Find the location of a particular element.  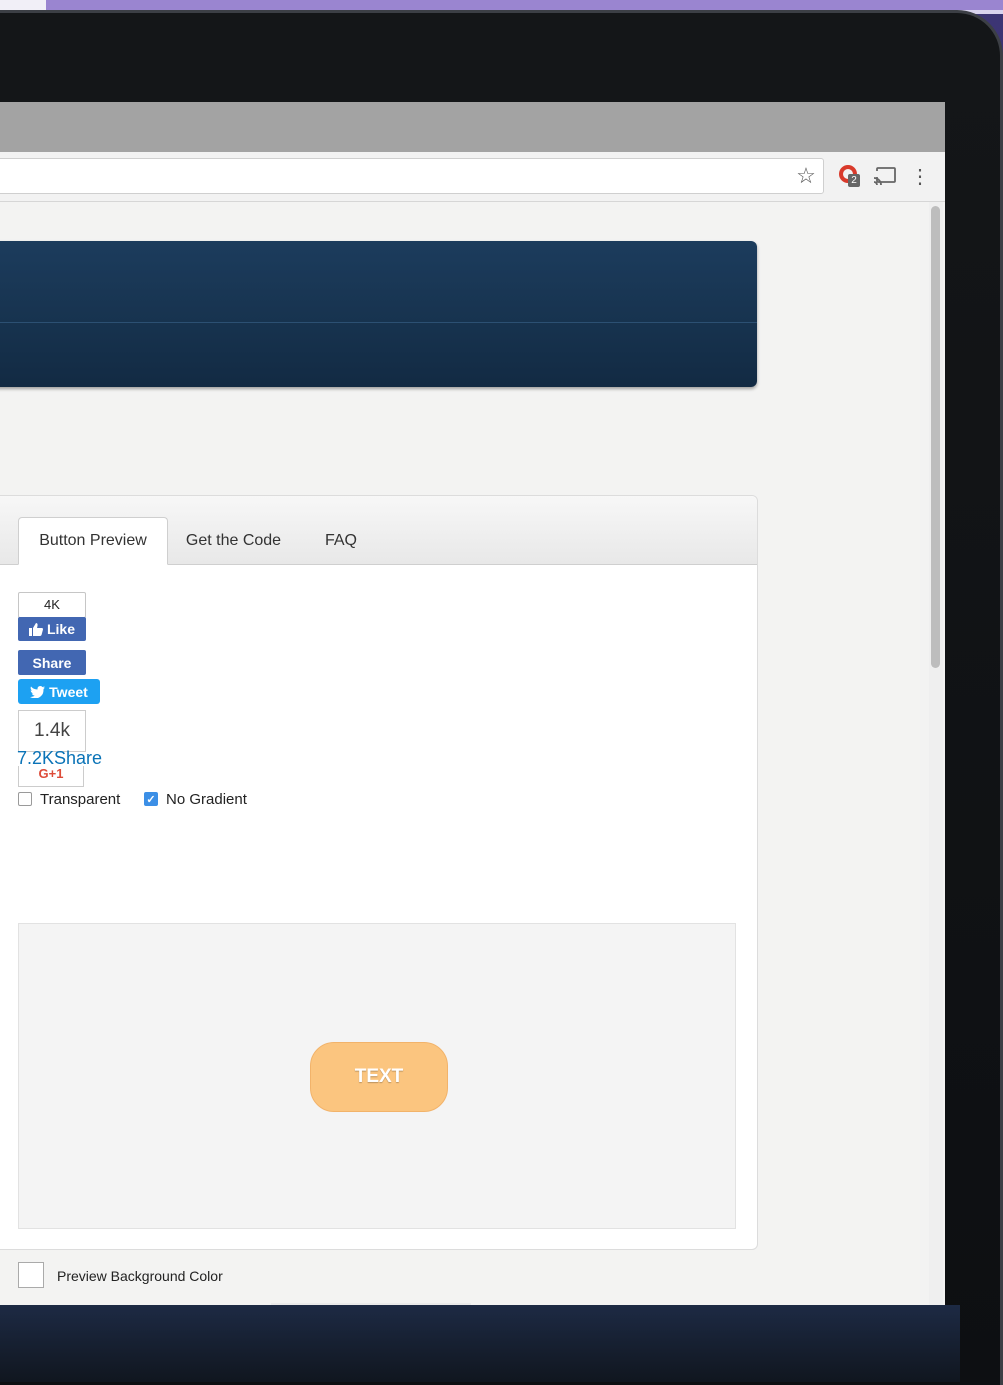

twitter-bird-icon is located at coordinates (38, 691).